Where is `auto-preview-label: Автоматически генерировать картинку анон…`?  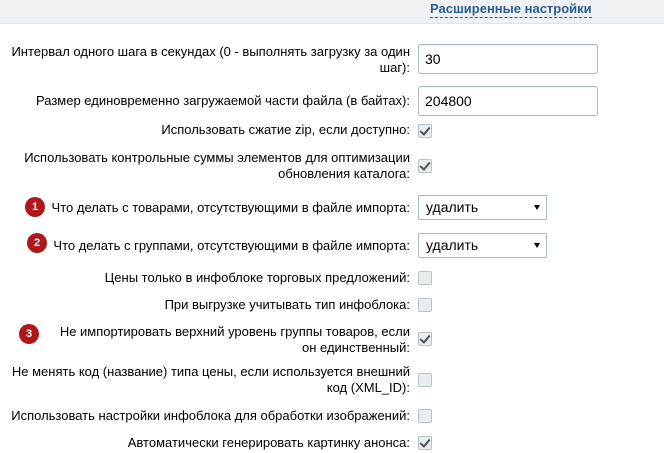 auto-preview-label: Автоматически генерировать картинку анон… is located at coordinates (268, 442).